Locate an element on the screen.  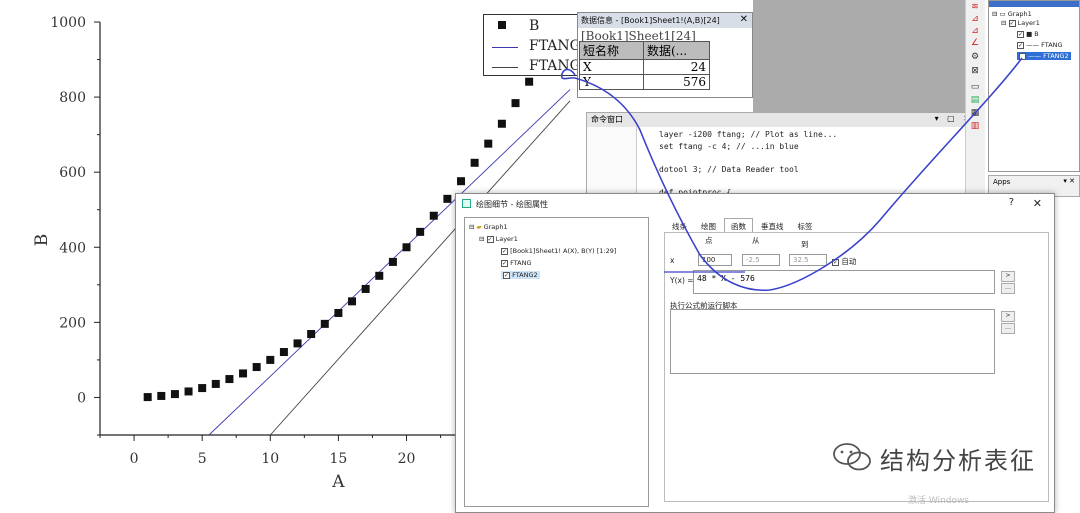
square-marker-icon is located at coordinates (502, 25).